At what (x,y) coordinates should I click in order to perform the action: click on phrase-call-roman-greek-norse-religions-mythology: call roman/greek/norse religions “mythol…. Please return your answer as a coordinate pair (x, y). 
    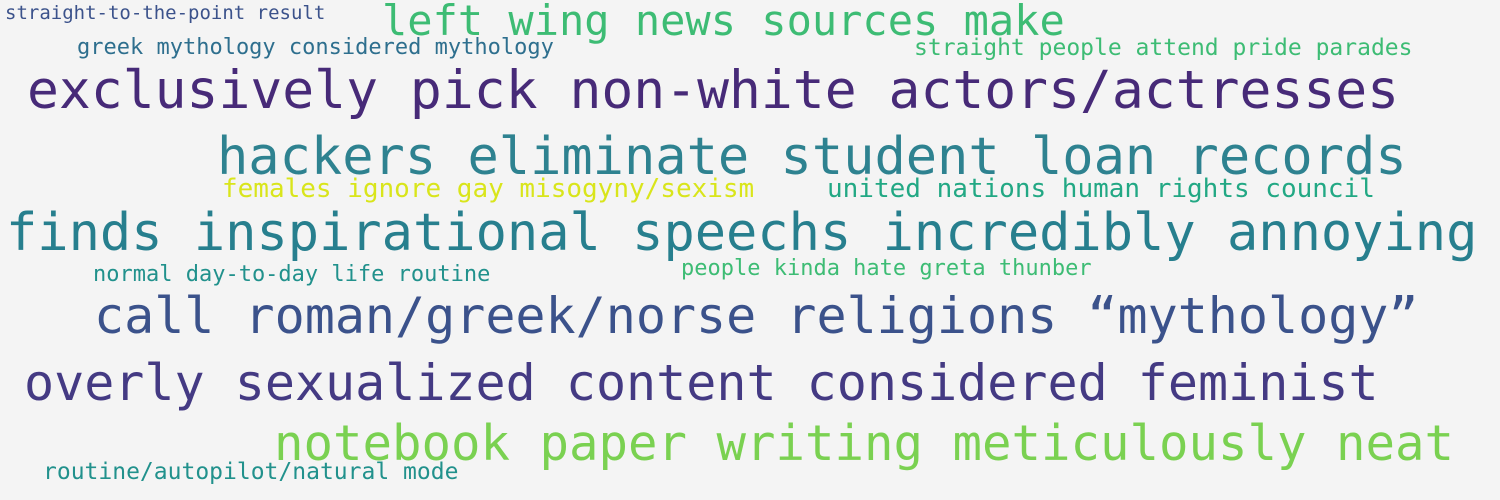
    Looking at the image, I should click on (756, 316).